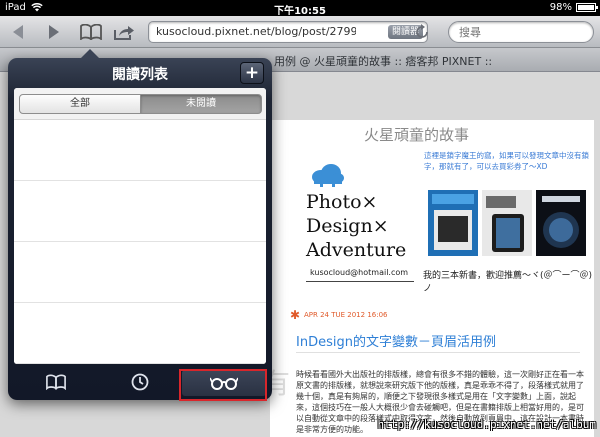  I want to click on post-divider, so click(438, 352).